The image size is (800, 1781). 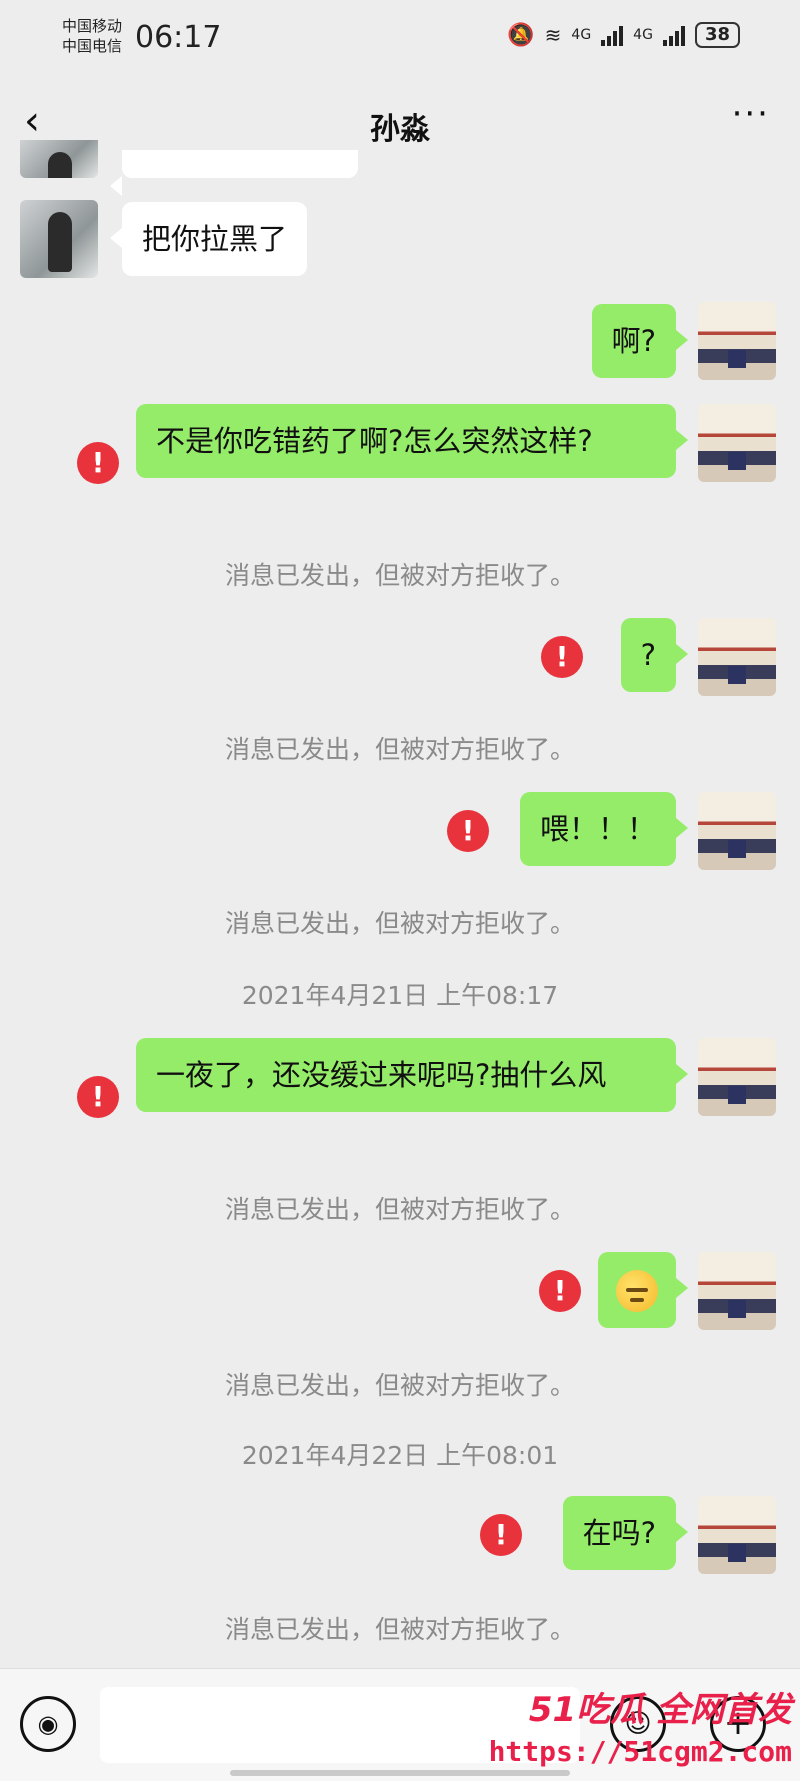 What do you see at coordinates (521, 35) in the screenshot?
I see `mute-bell-icon: 🔕` at bounding box center [521, 35].